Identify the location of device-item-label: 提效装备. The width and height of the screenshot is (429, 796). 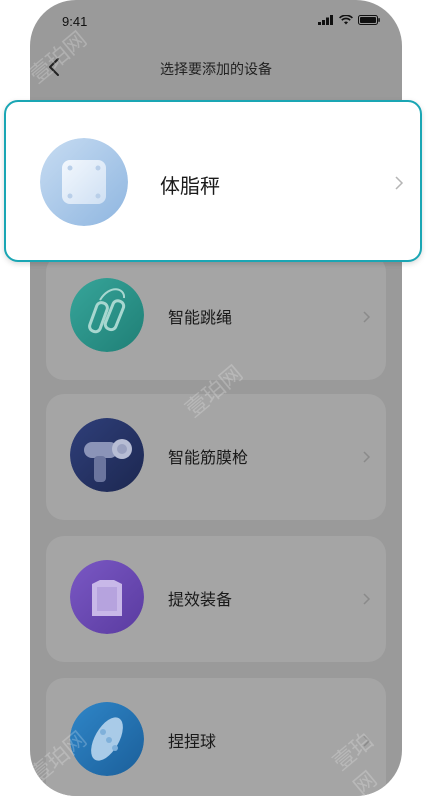
(200, 599).